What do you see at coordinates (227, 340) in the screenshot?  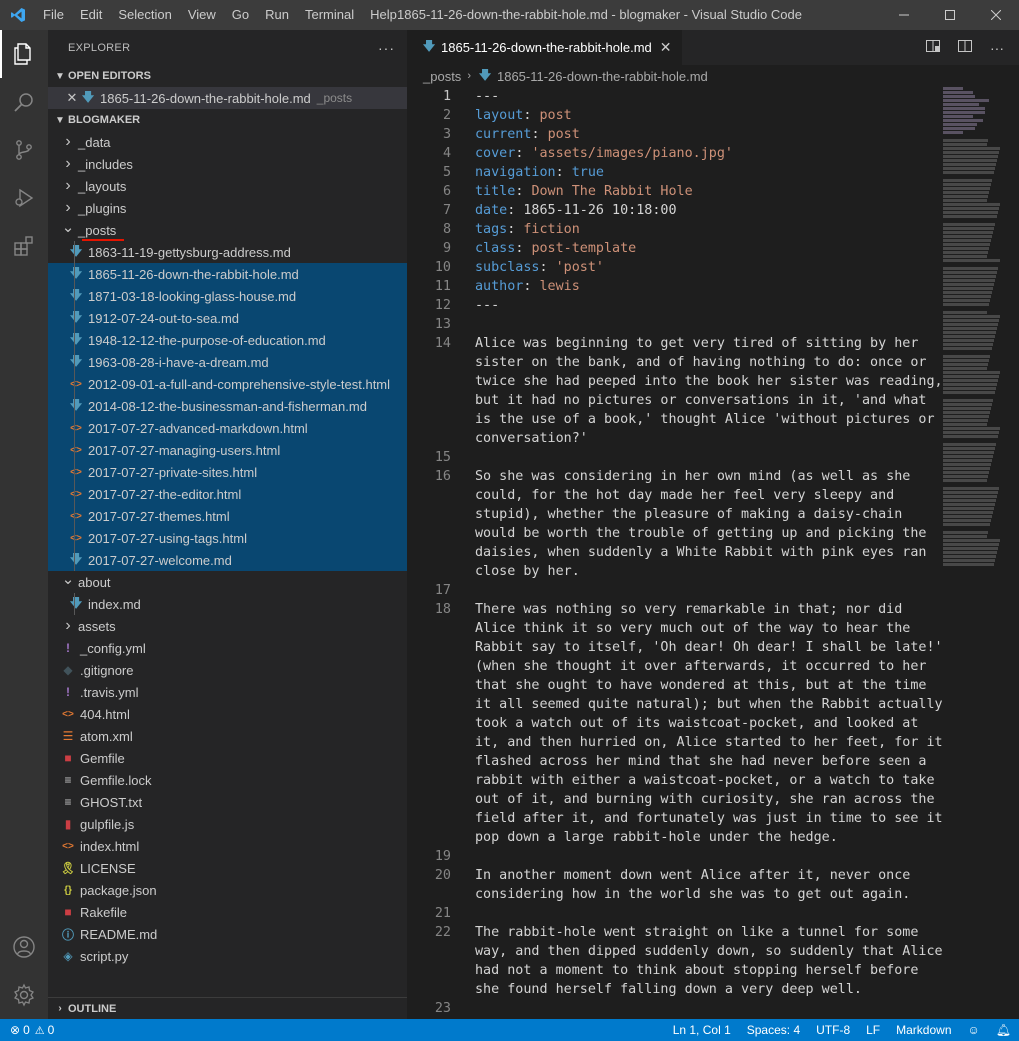 I see `tree-file: 🡇 1948-12-12-the-purpose-of-education.md` at bounding box center [227, 340].